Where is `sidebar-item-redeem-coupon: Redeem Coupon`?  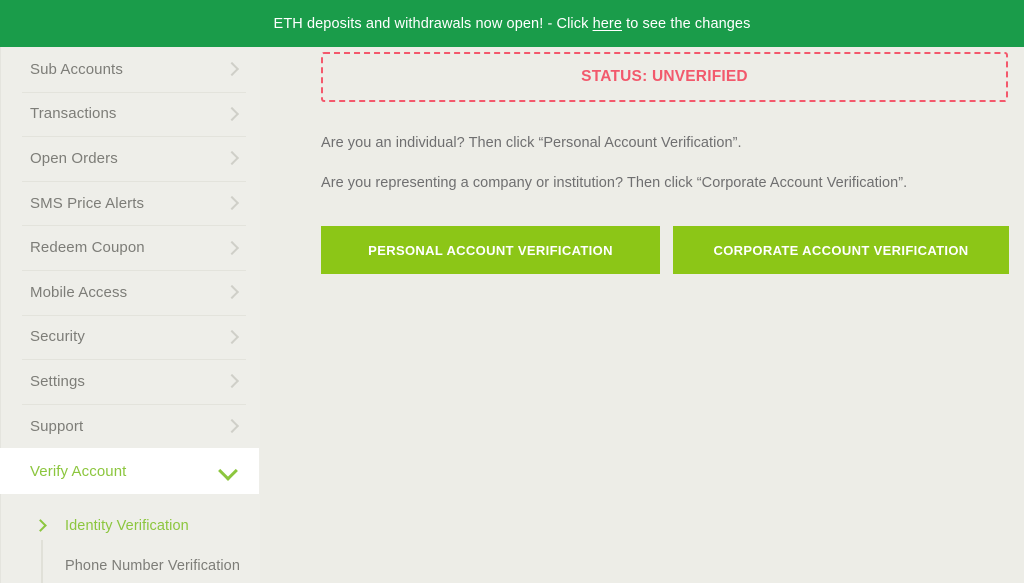
sidebar-item-redeem-coupon: Redeem Coupon is located at coordinates (130, 247).